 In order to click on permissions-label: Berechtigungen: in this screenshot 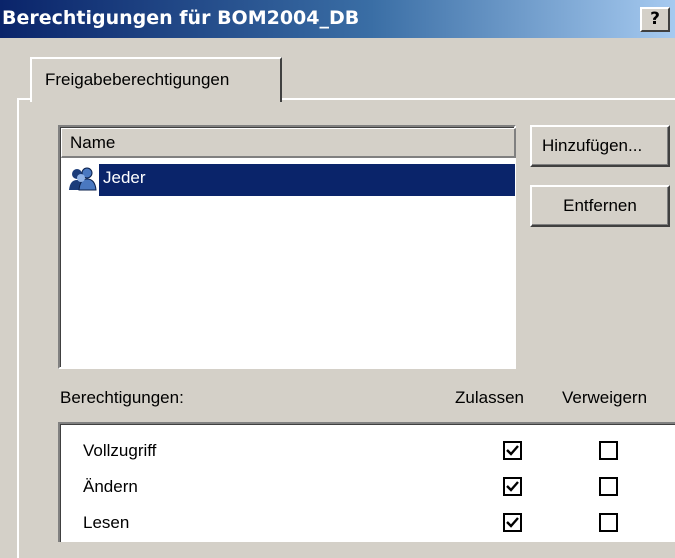, I will do `click(122, 397)`.